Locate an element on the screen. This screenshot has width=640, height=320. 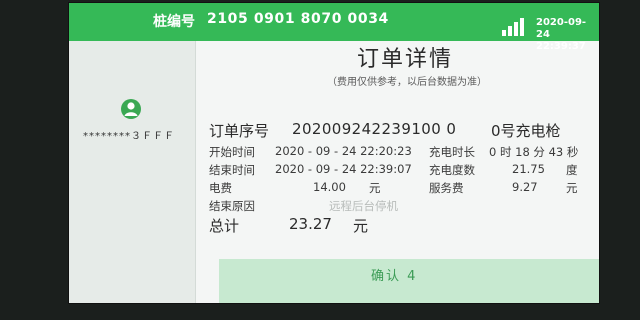
duration-label: 充电时长 is located at coordinates (452, 152).